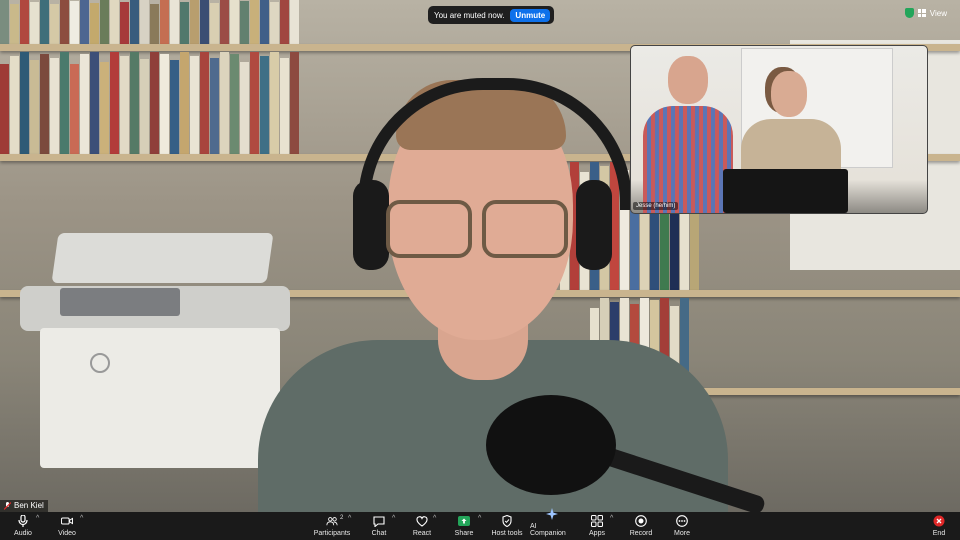 This screenshot has width=960, height=540. I want to click on share-label: Share, so click(464, 533).